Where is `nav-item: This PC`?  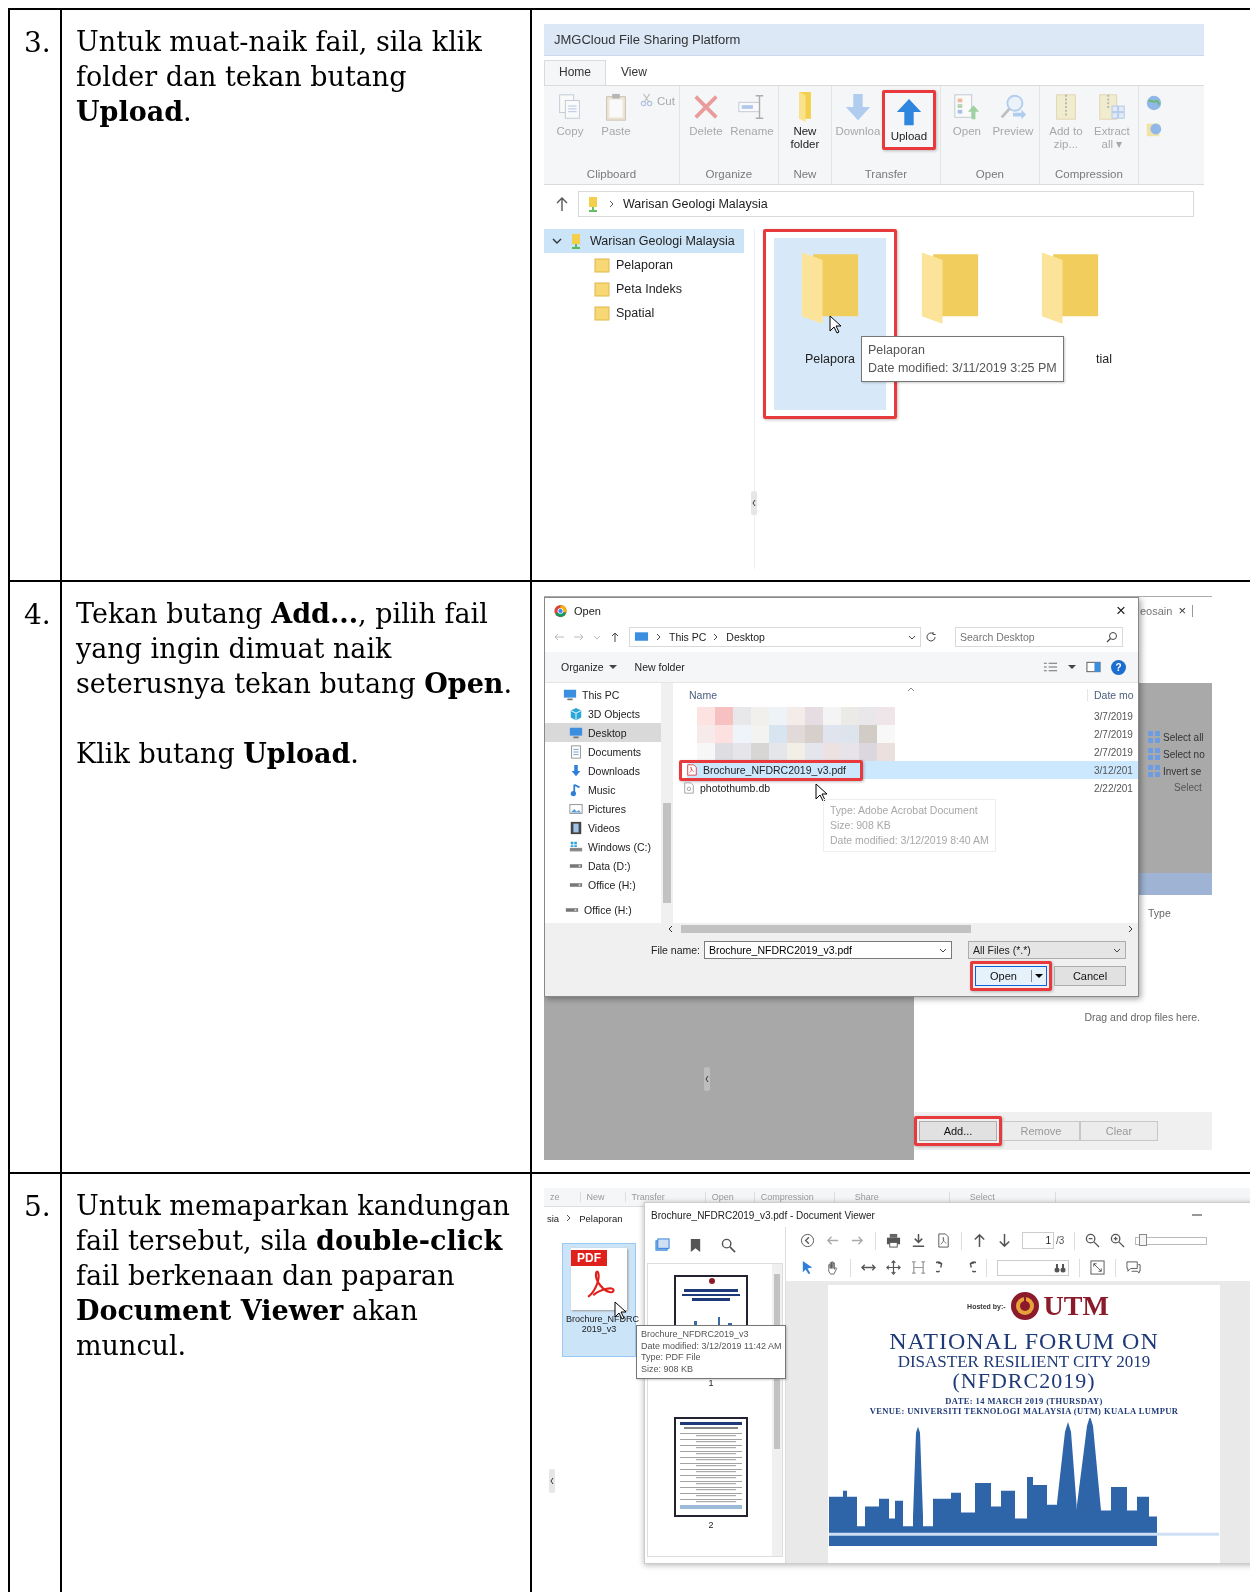
nav-item: This PC is located at coordinates (603, 694).